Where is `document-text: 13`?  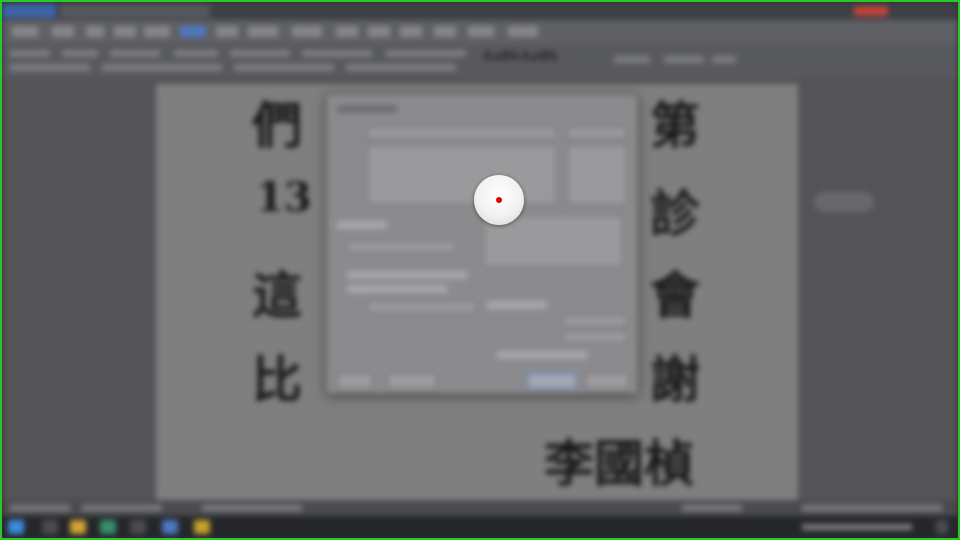
document-text: 13 is located at coordinates (284, 197).